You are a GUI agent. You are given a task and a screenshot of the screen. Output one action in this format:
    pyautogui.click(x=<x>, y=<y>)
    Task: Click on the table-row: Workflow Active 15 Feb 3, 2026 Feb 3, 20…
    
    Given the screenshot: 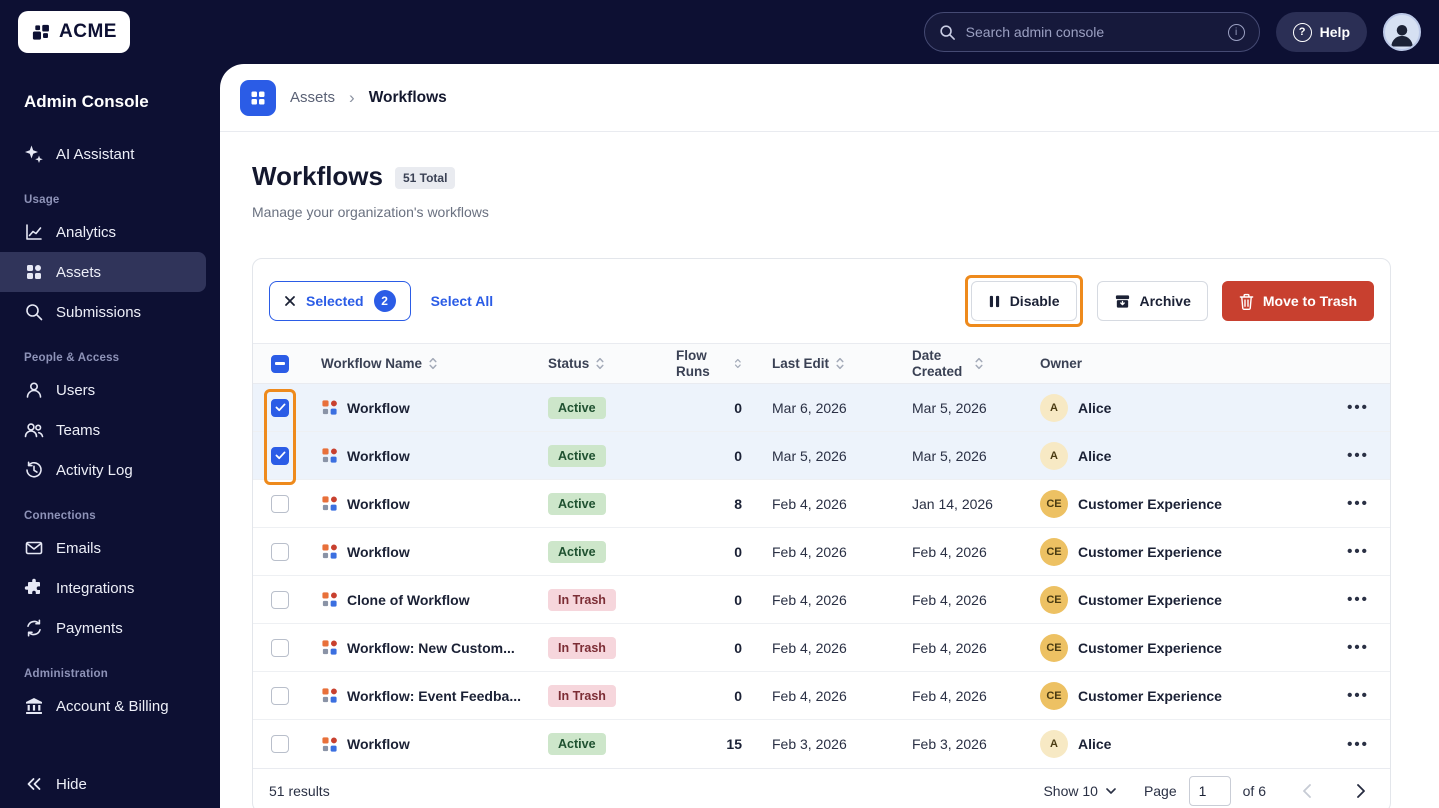 What is the action you would take?
    pyautogui.click(x=821, y=744)
    